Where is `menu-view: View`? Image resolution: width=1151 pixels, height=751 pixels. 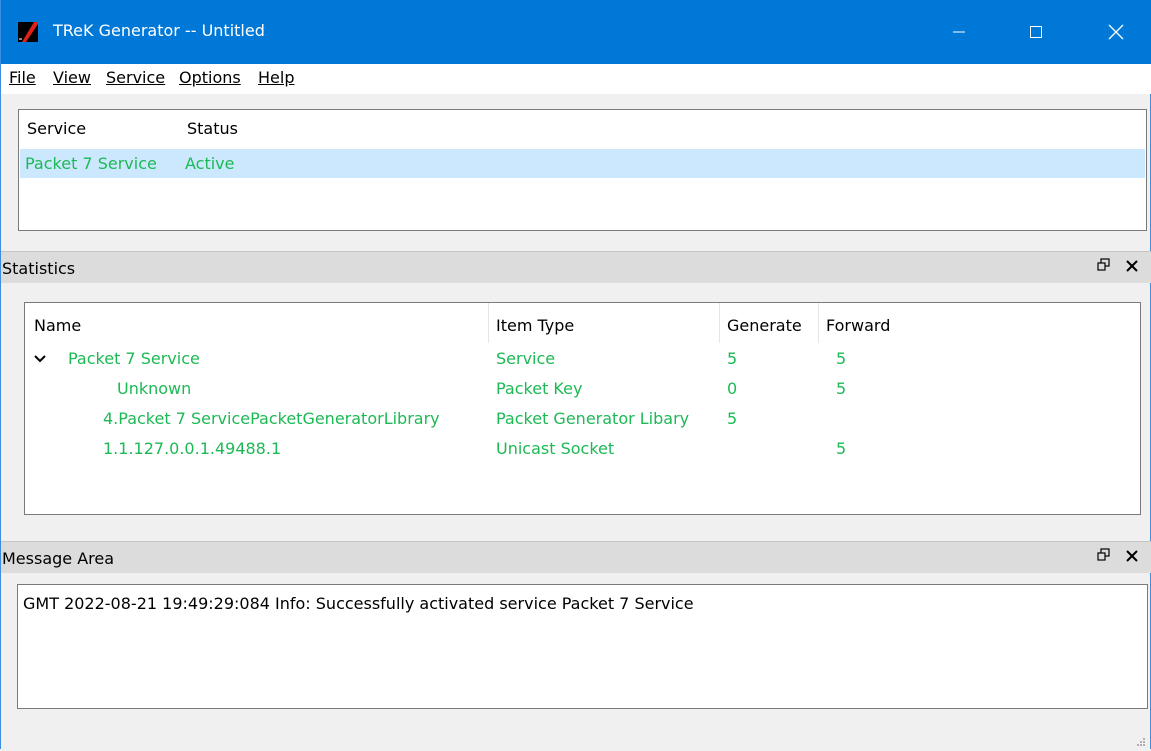
menu-view: View is located at coordinates (72, 77).